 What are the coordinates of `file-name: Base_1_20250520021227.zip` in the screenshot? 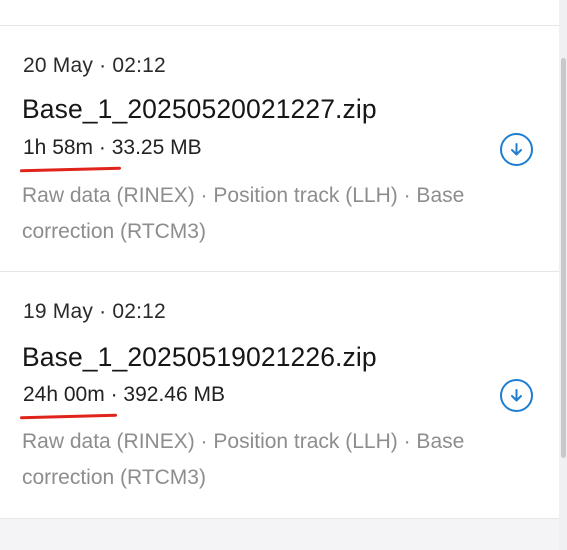 It's located at (199, 109).